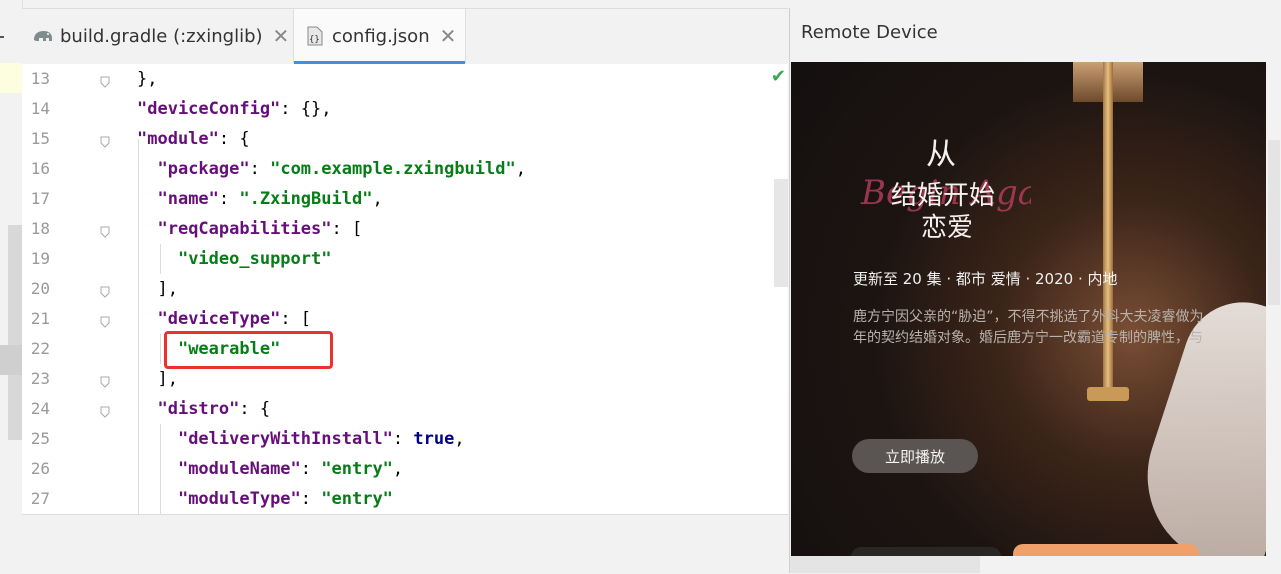 The image size is (1281, 574). What do you see at coordinates (40, 78) in the screenshot?
I see `line-number: 13` at bounding box center [40, 78].